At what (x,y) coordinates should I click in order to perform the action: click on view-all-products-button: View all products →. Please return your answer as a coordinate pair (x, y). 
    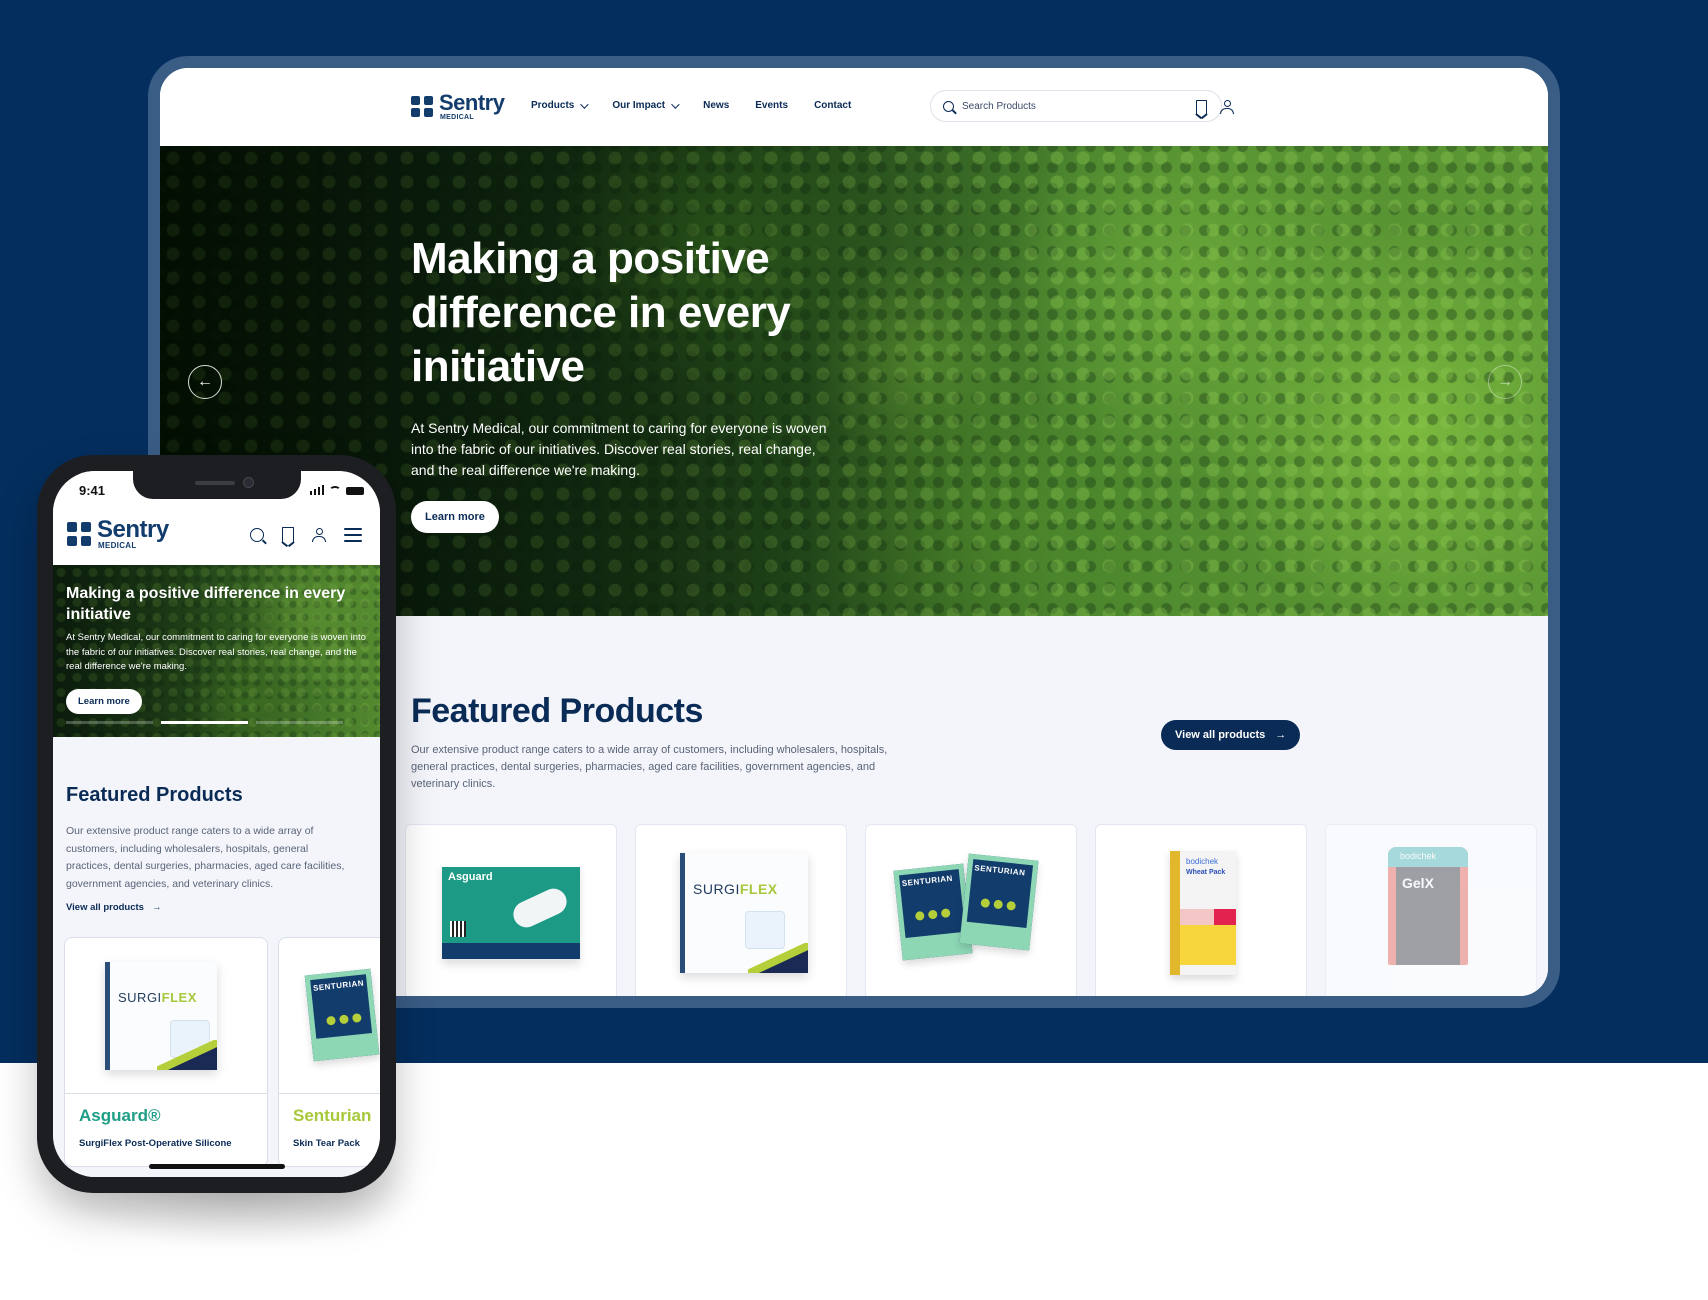
    Looking at the image, I should click on (1231, 735).